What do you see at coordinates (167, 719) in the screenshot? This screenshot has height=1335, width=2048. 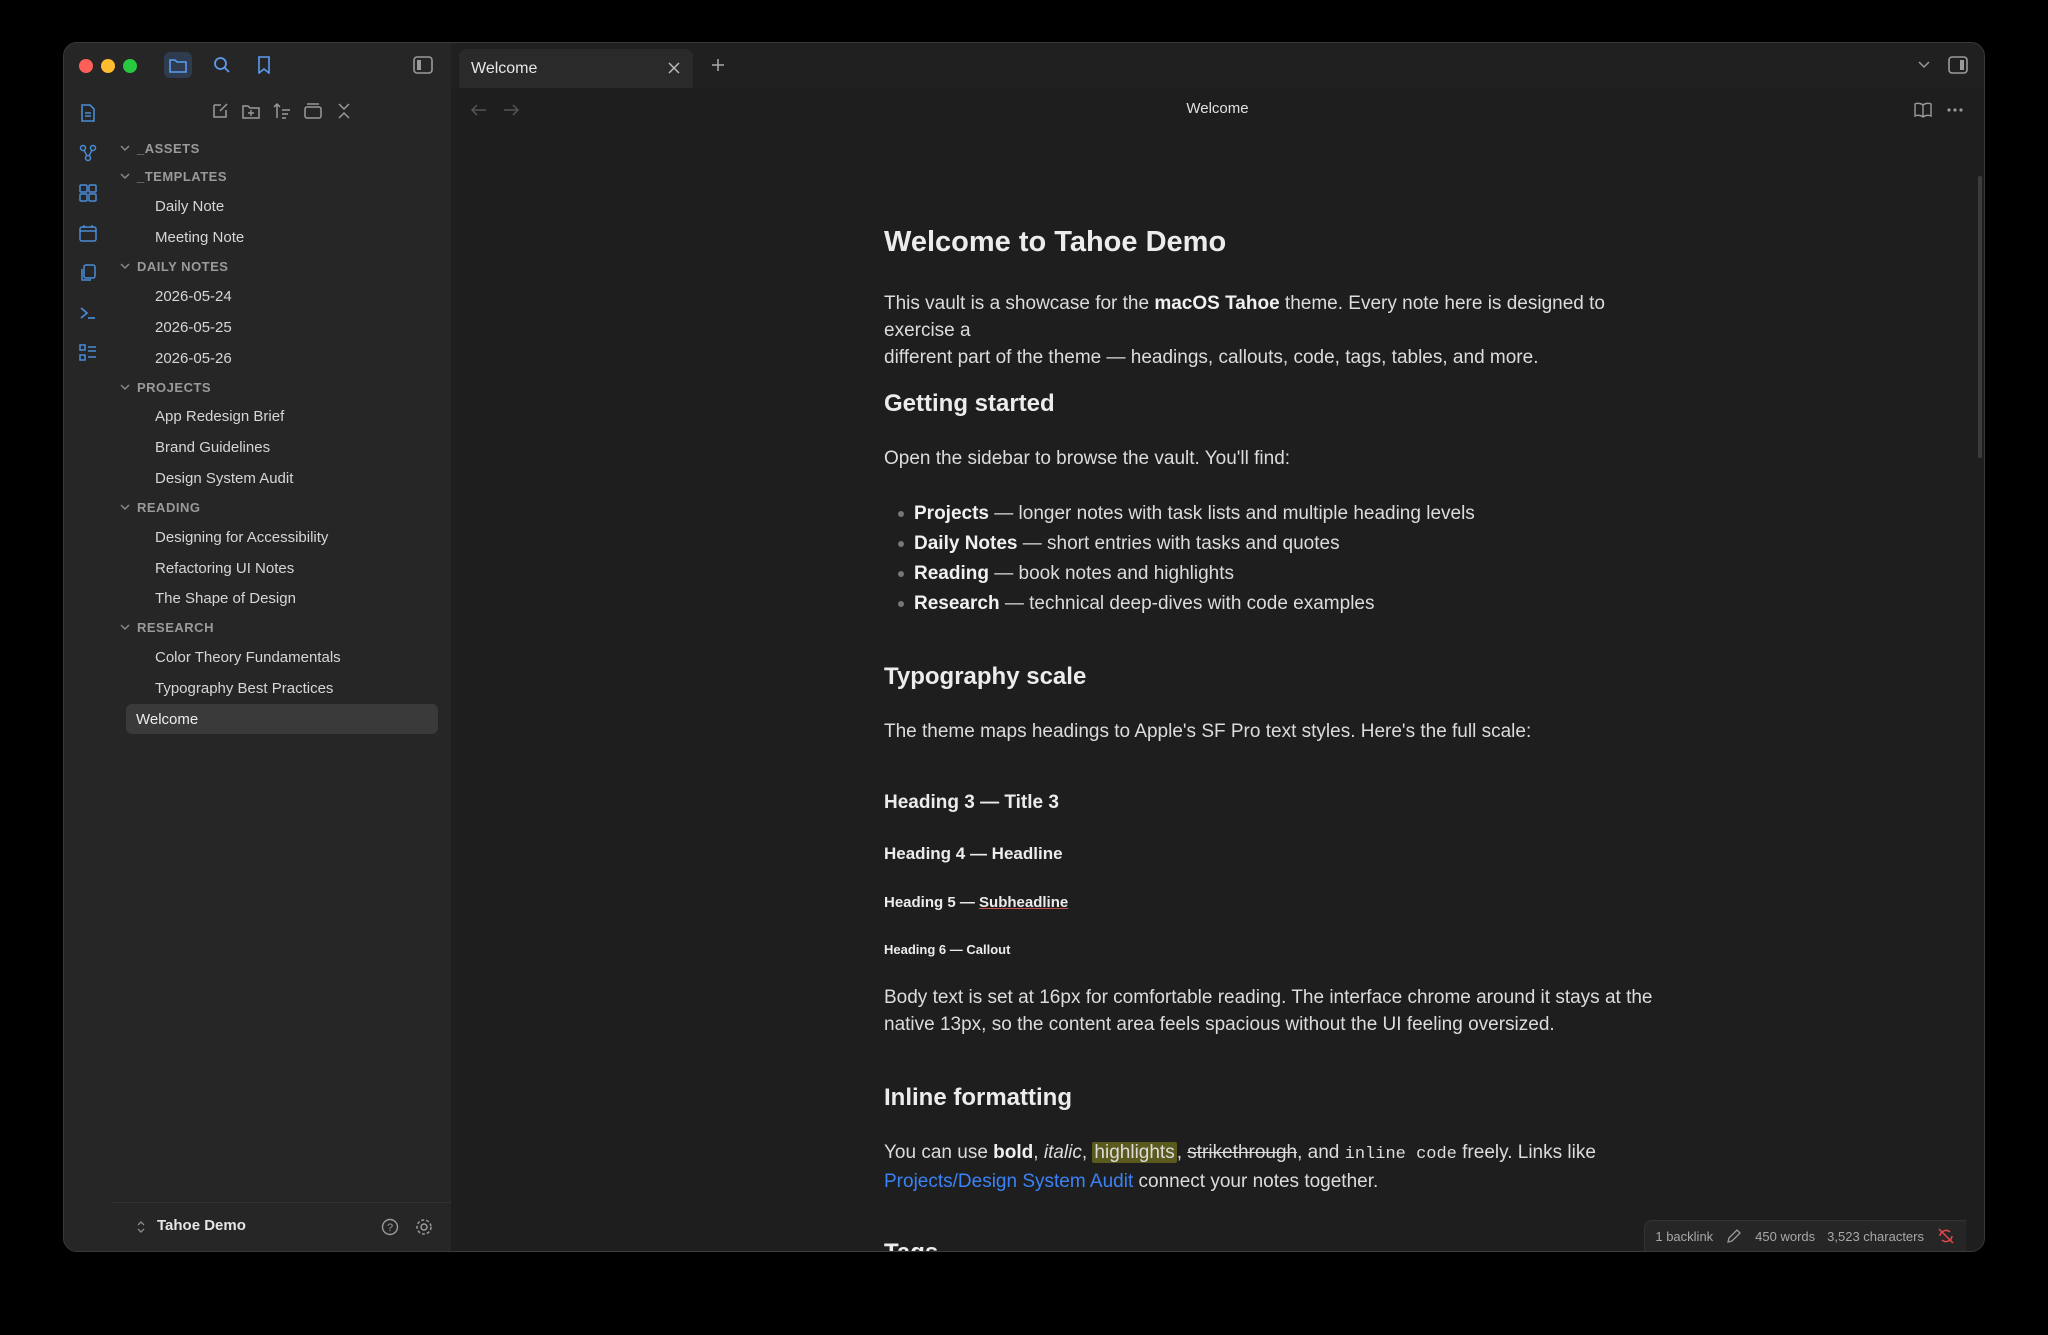 I see `file-label: Welcome` at bounding box center [167, 719].